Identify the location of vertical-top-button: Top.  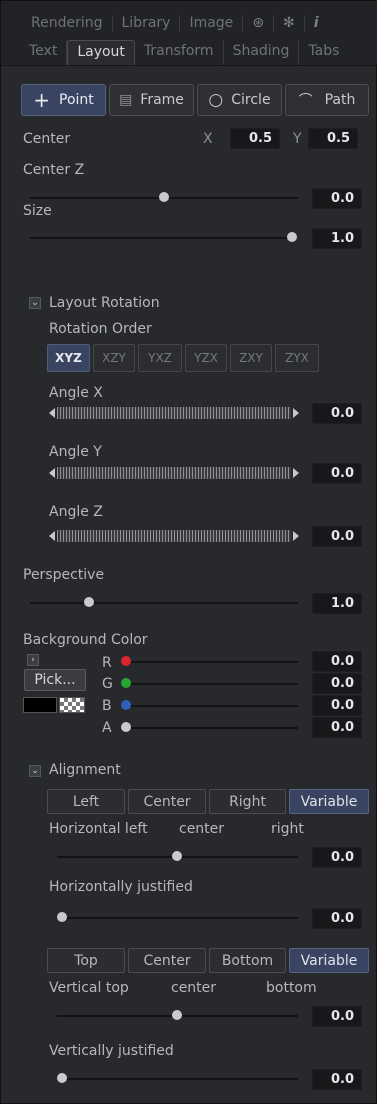
(86, 960).